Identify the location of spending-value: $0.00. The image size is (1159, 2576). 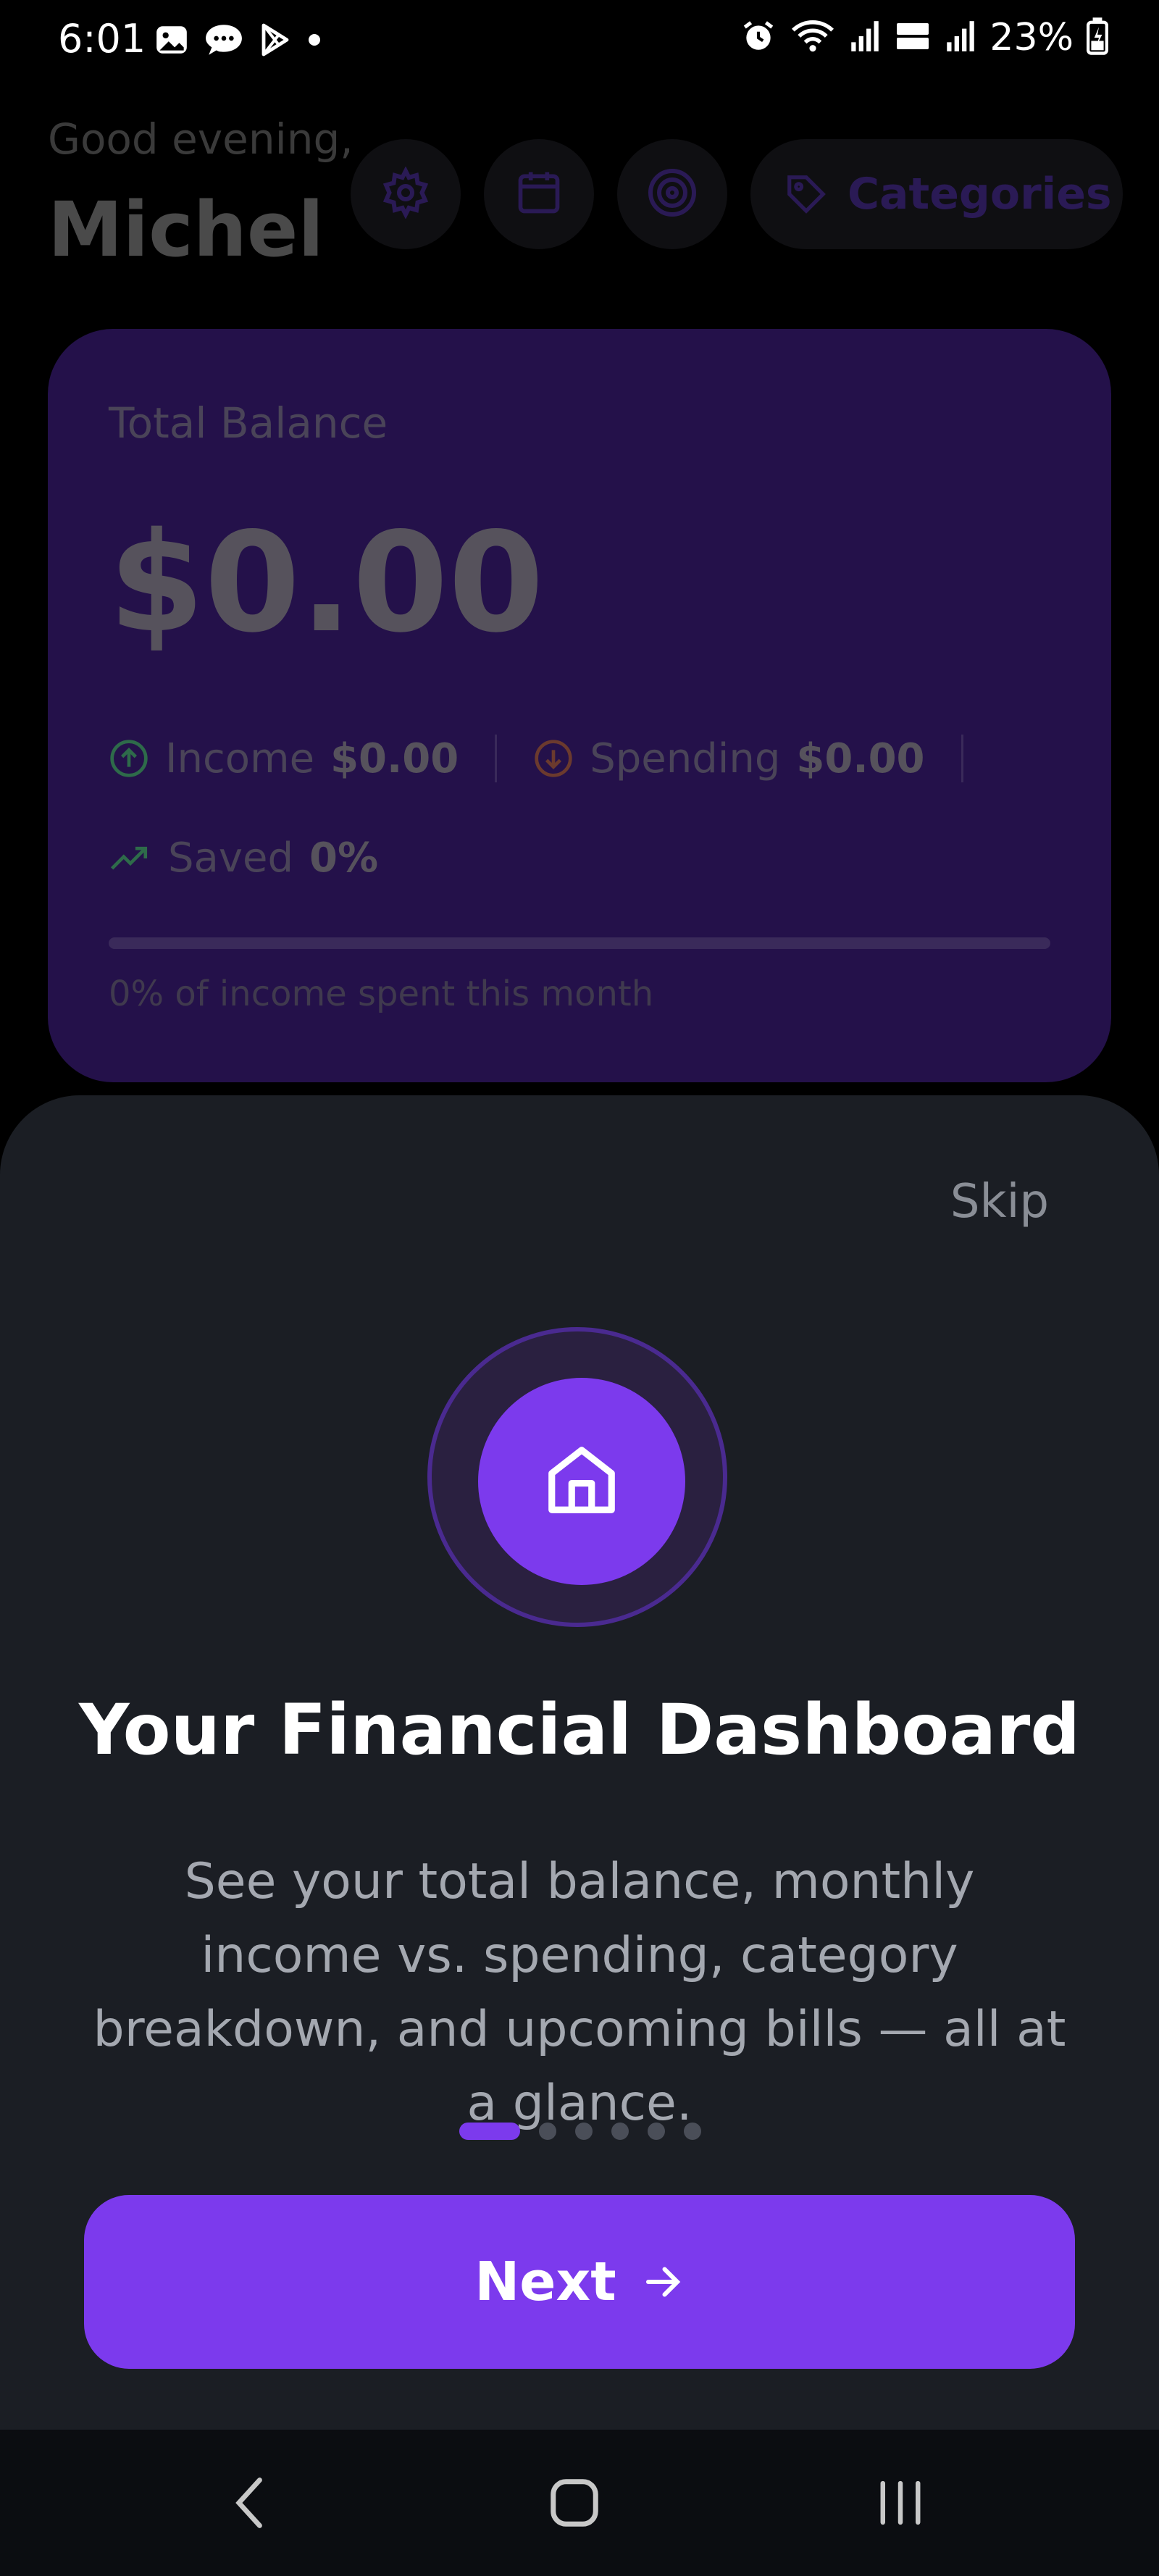
(861, 758).